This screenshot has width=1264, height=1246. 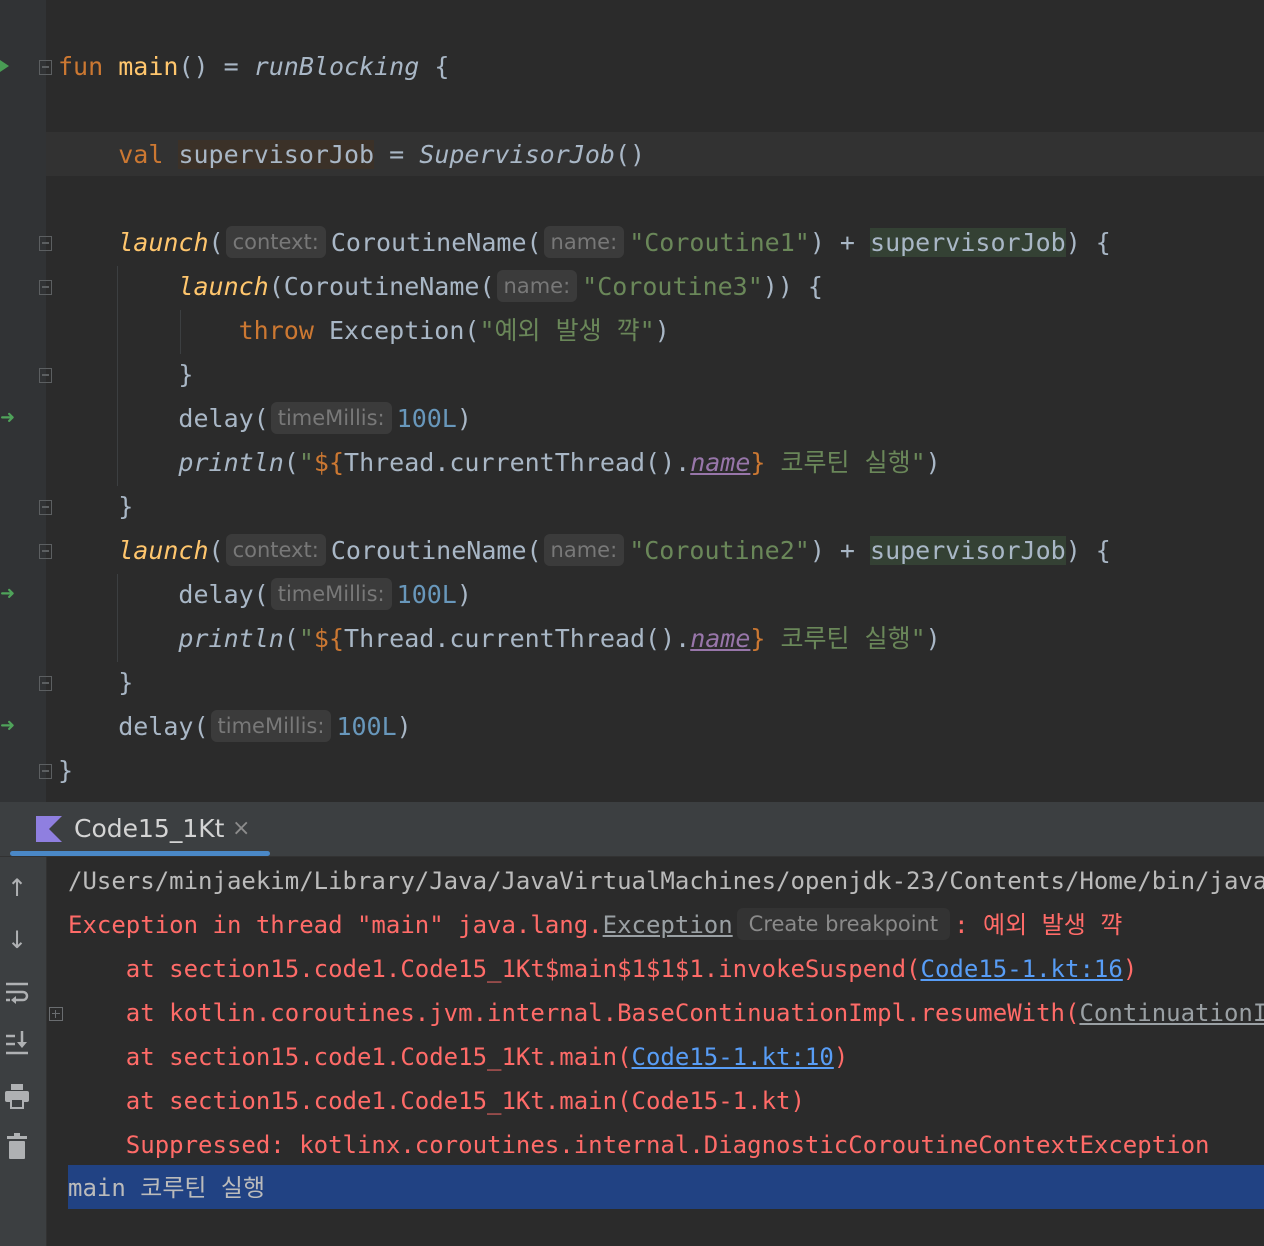 I want to click on print-icon, so click(x=17, y=1096).